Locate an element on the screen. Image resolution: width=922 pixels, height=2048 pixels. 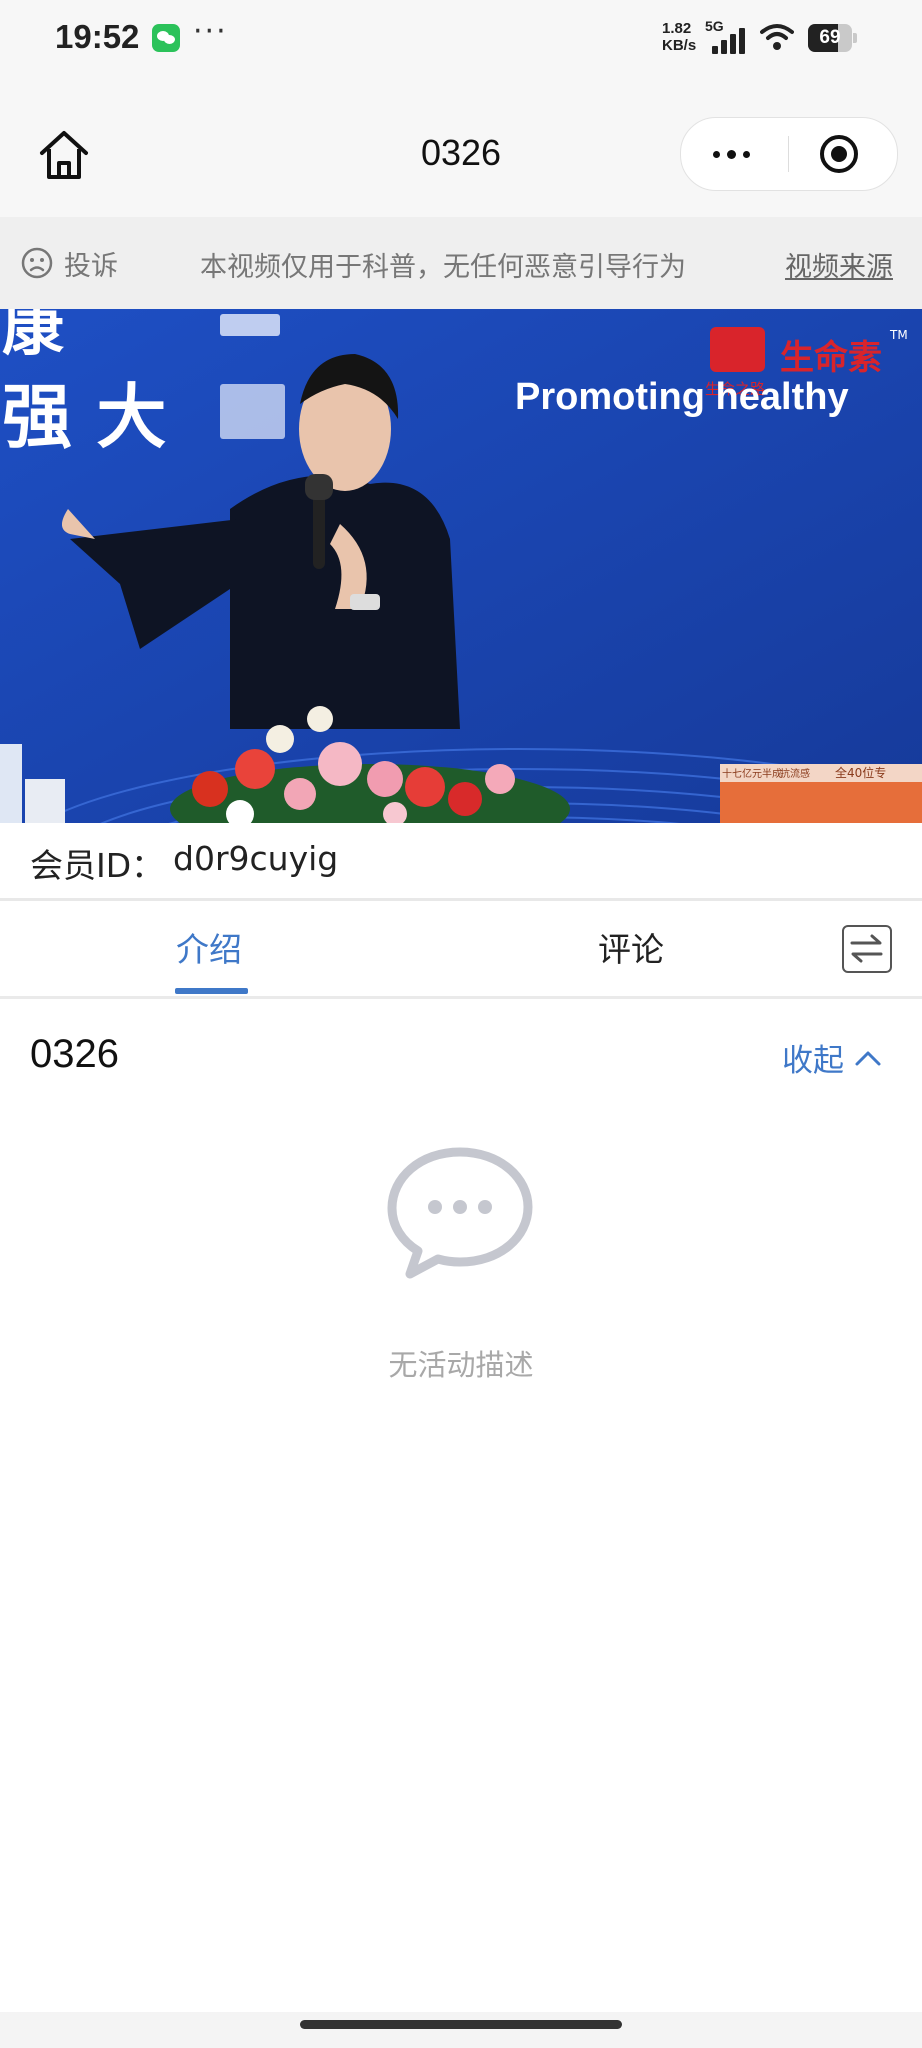
notification-dots: ··· is located at coordinates (210, 31).